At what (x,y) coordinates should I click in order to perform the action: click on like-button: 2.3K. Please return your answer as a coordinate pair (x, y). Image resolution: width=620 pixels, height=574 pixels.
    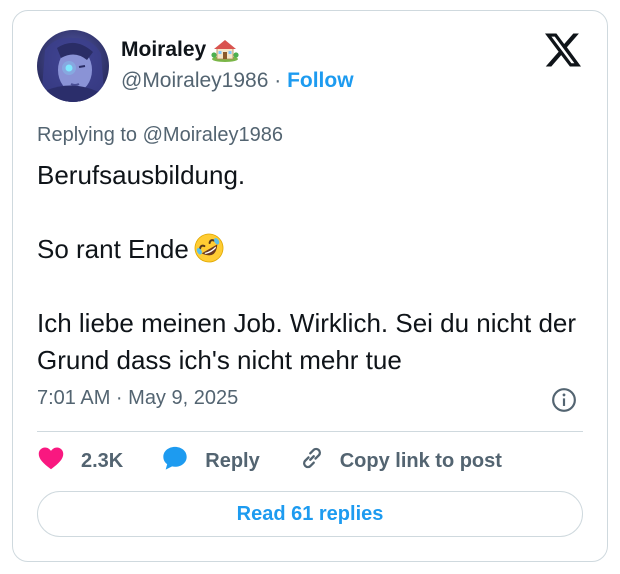
    Looking at the image, I should click on (80, 461).